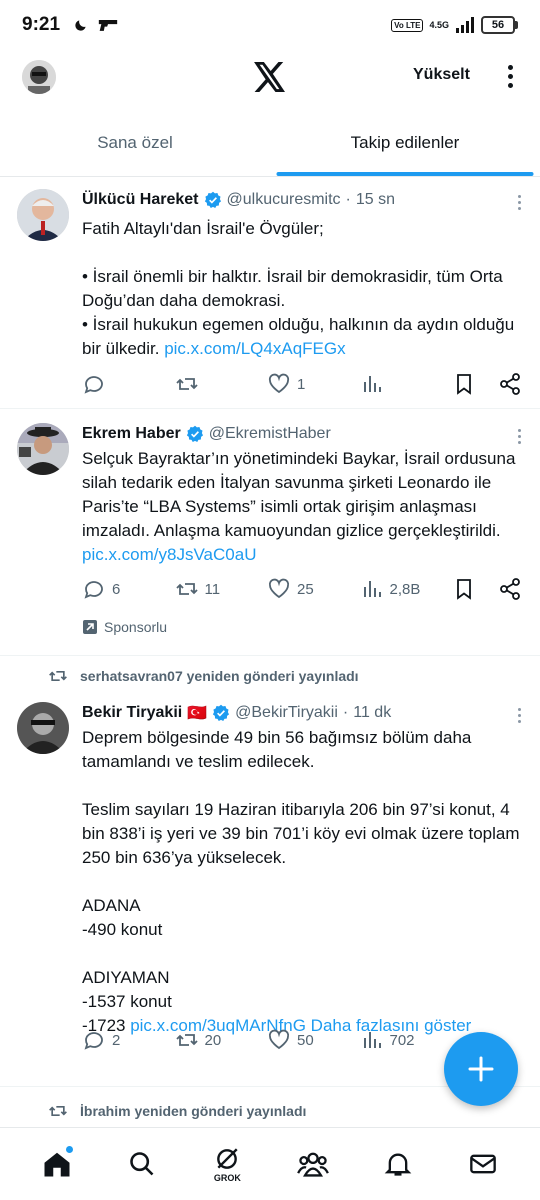 This screenshot has width=540, height=1200. What do you see at coordinates (41, 24) in the screenshot?
I see `status-time: 9:21` at bounding box center [41, 24].